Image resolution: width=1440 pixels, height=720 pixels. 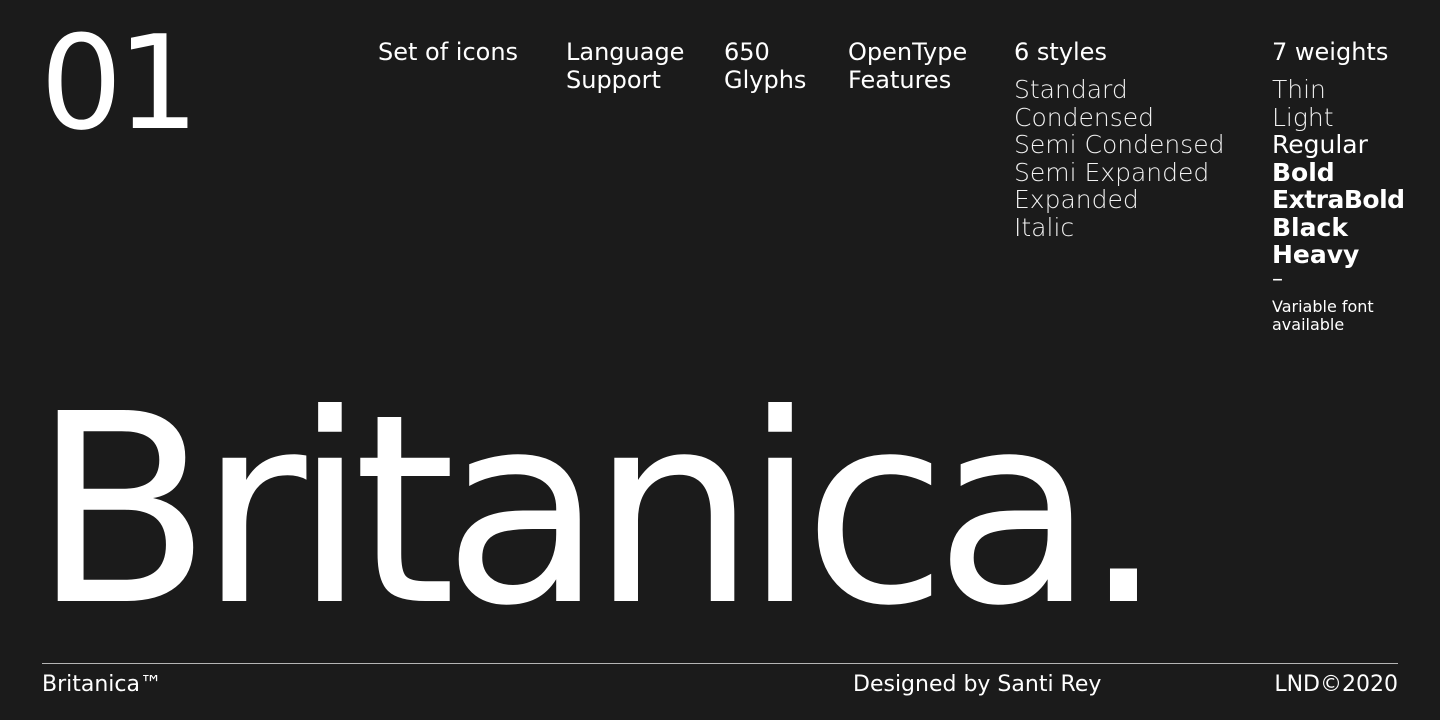 I want to click on style-item-condensed: Condensed, so click(x=1084, y=117).